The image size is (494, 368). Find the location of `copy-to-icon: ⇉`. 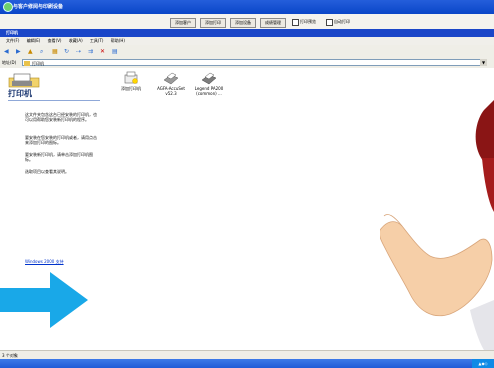

copy-to-icon: ⇉ is located at coordinates (91, 51).